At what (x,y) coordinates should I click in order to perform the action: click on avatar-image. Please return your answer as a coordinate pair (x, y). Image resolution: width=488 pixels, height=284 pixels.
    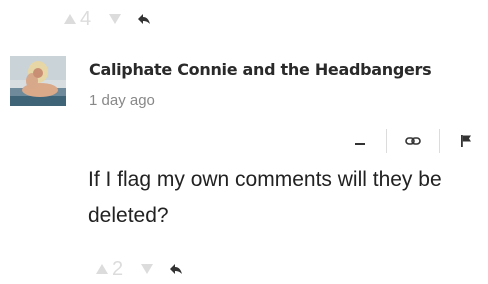
    Looking at the image, I should click on (38, 81).